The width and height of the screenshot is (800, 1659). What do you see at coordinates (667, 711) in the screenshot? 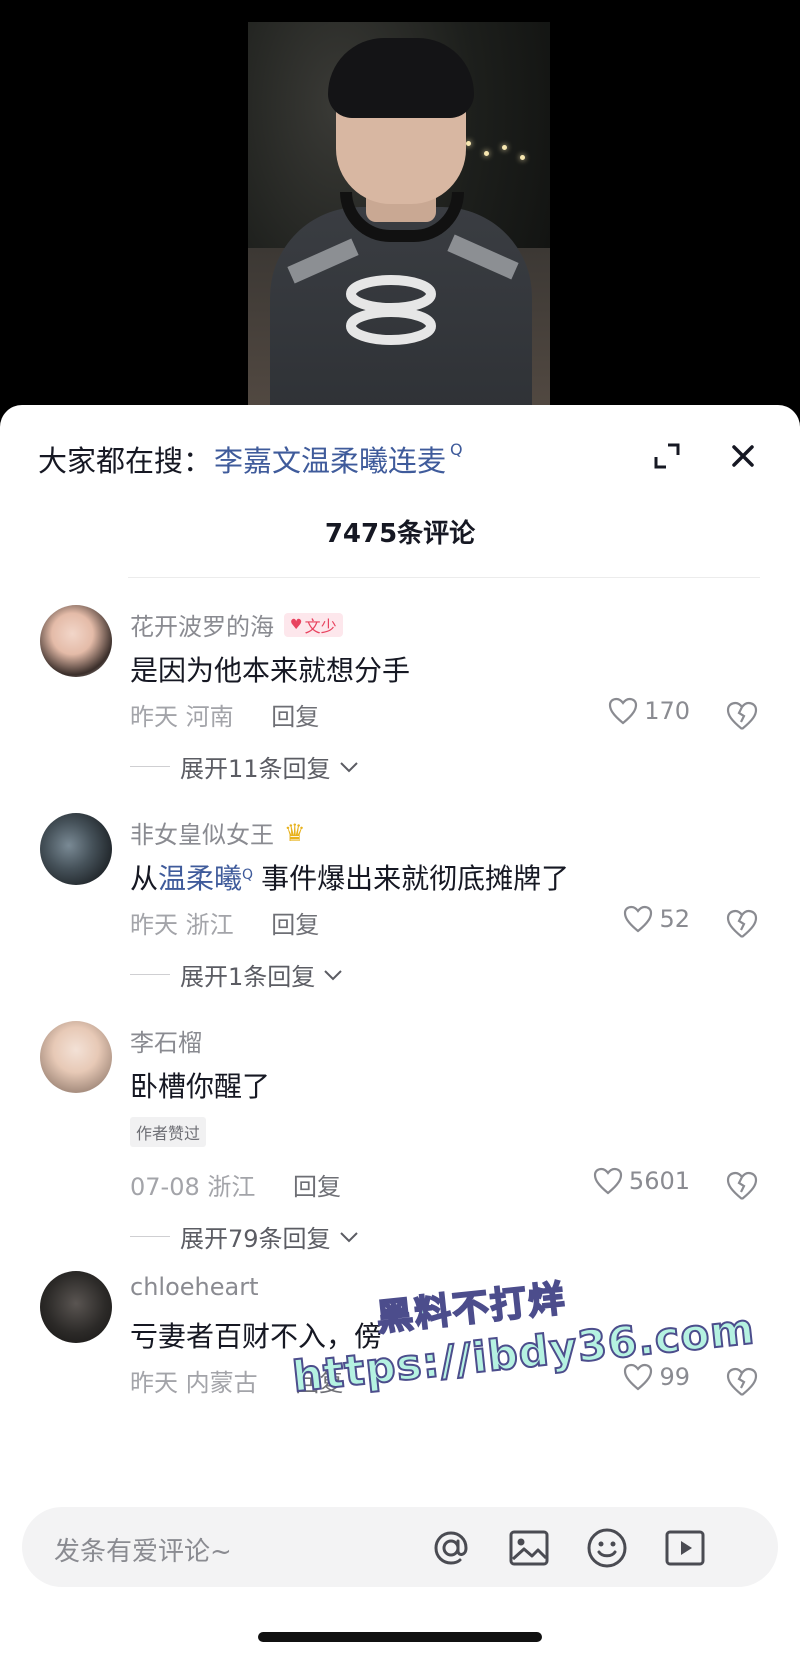
I see `like-count: 170` at bounding box center [667, 711].